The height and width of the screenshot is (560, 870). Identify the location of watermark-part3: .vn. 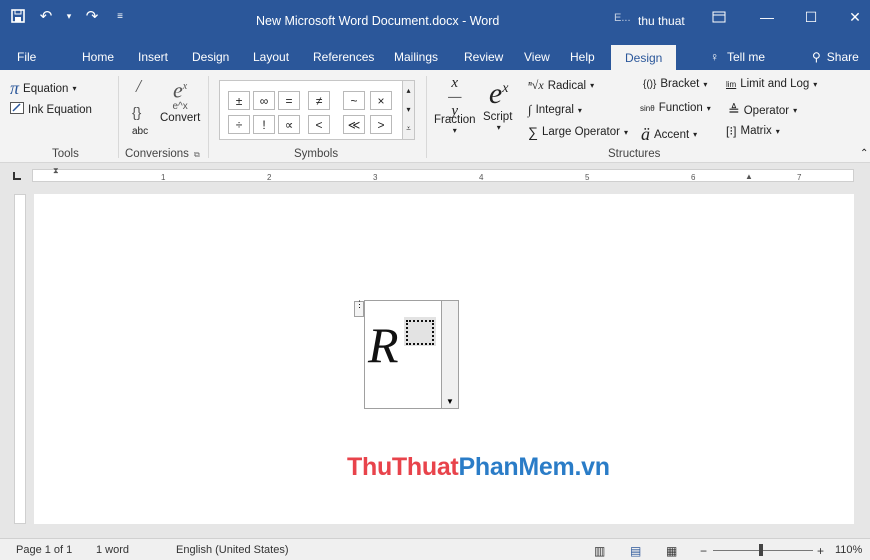
(592, 467).